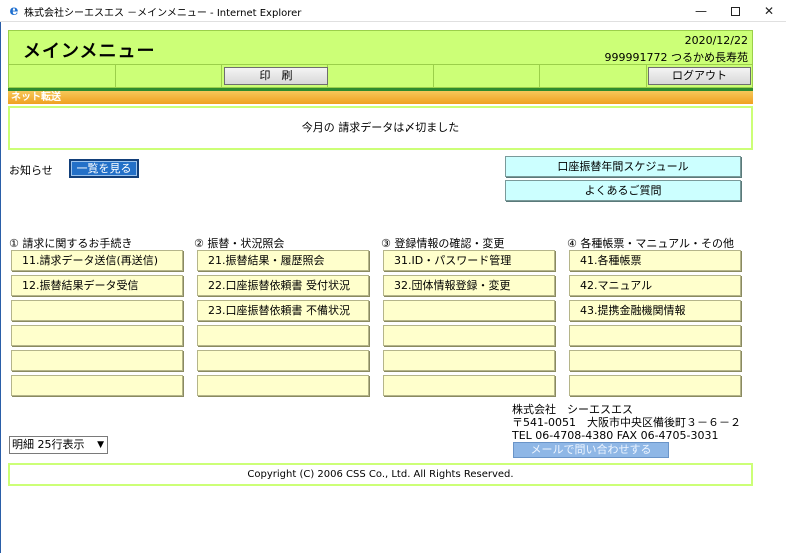 The height and width of the screenshot is (553, 786). Describe the element at coordinates (100, 445) in the screenshot. I see `chevron-down-icon: ▼` at that location.